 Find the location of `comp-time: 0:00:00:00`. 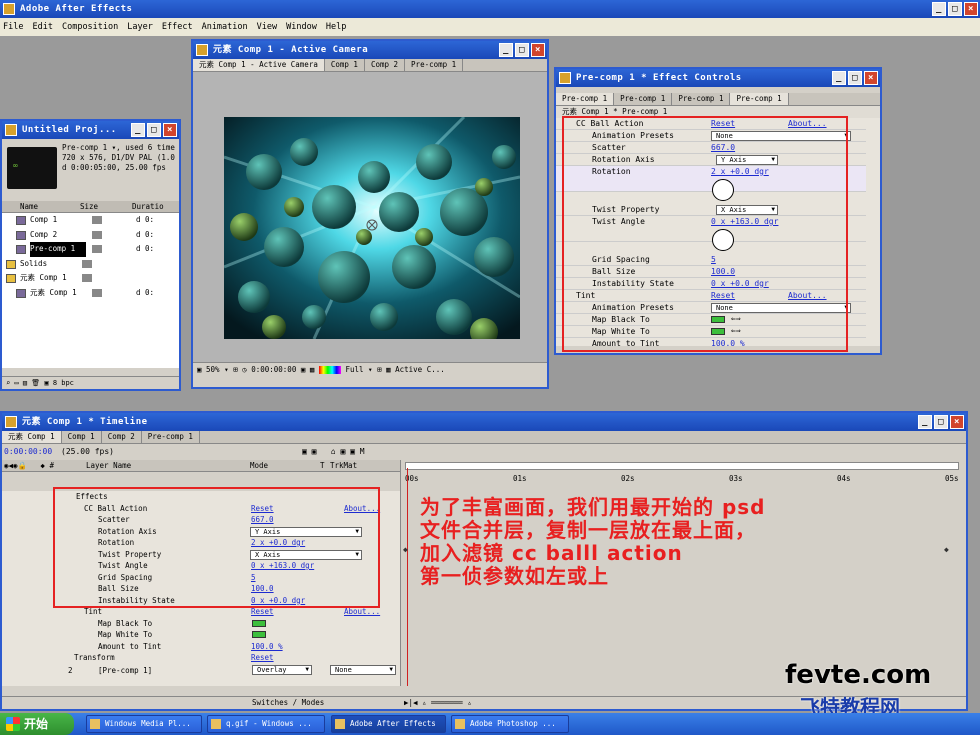

comp-time: 0:00:00:00 is located at coordinates (273, 369).